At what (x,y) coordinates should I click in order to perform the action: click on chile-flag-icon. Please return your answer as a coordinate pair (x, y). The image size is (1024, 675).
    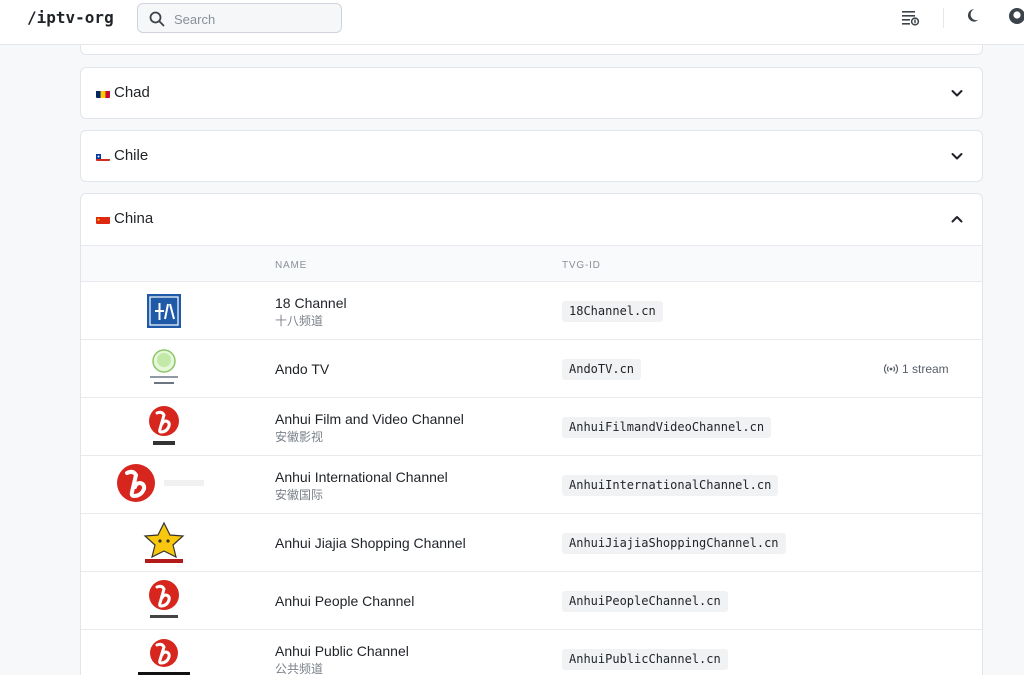
    Looking at the image, I should click on (103, 156).